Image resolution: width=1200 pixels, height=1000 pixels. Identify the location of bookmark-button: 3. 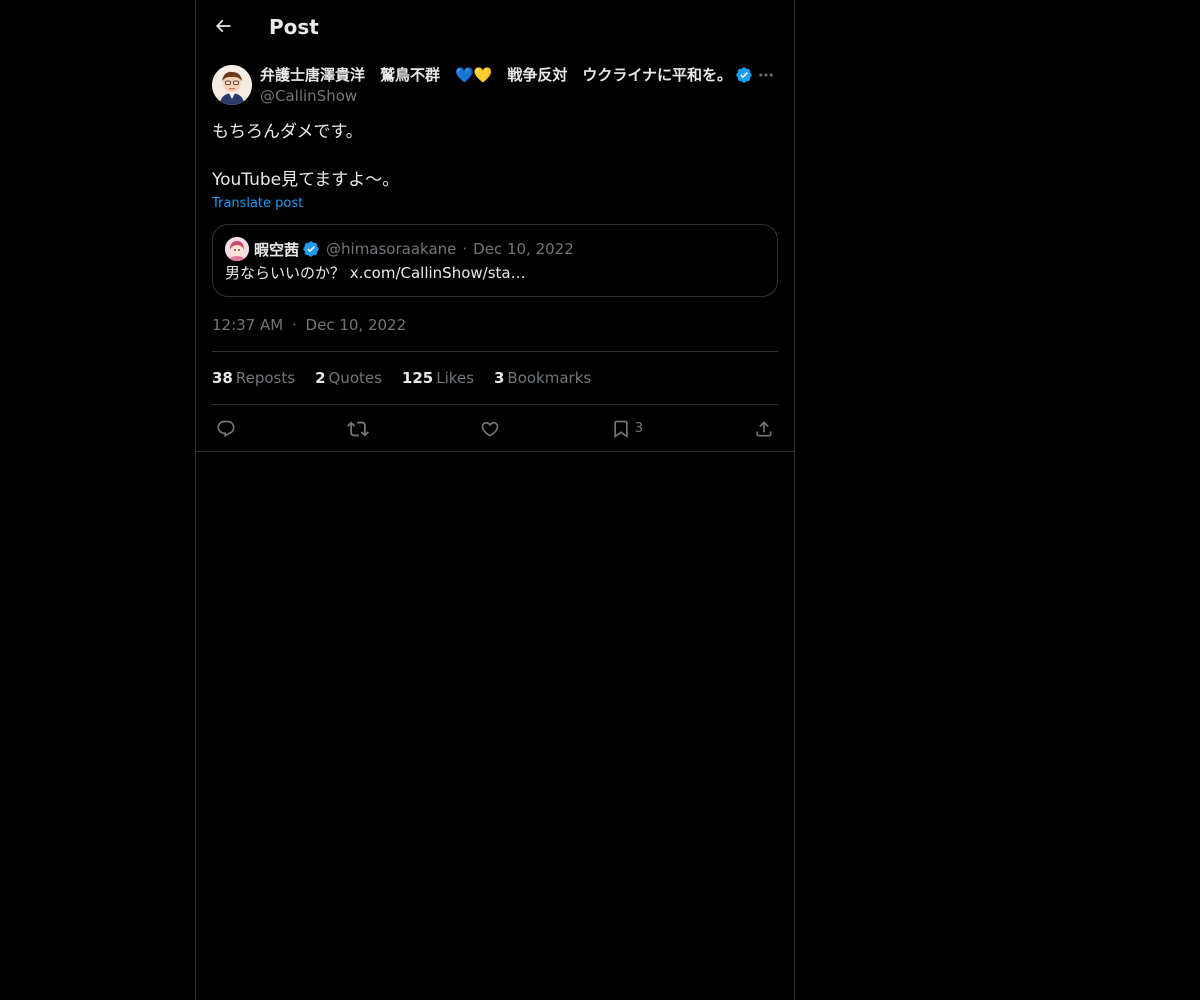
(627, 429).